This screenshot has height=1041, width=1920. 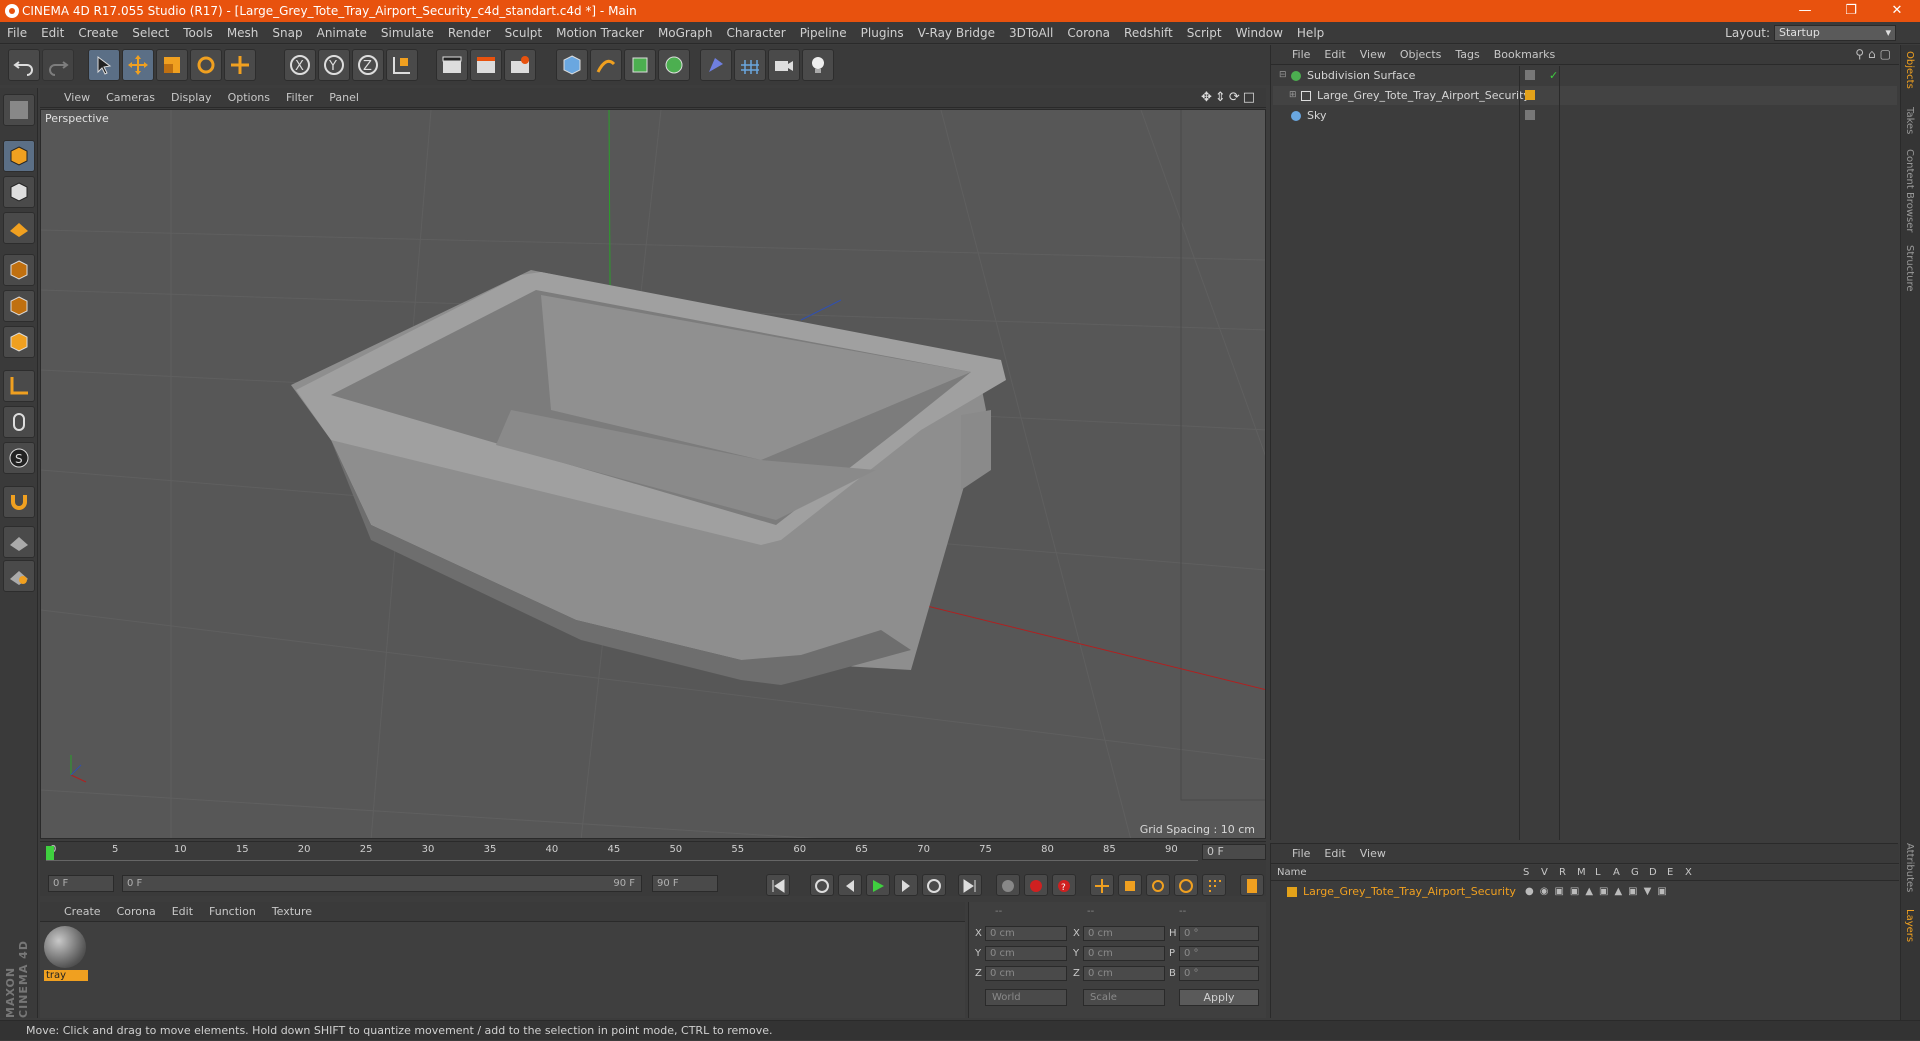 I want to click on cube-primitive-button, so click(x=572, y=65).